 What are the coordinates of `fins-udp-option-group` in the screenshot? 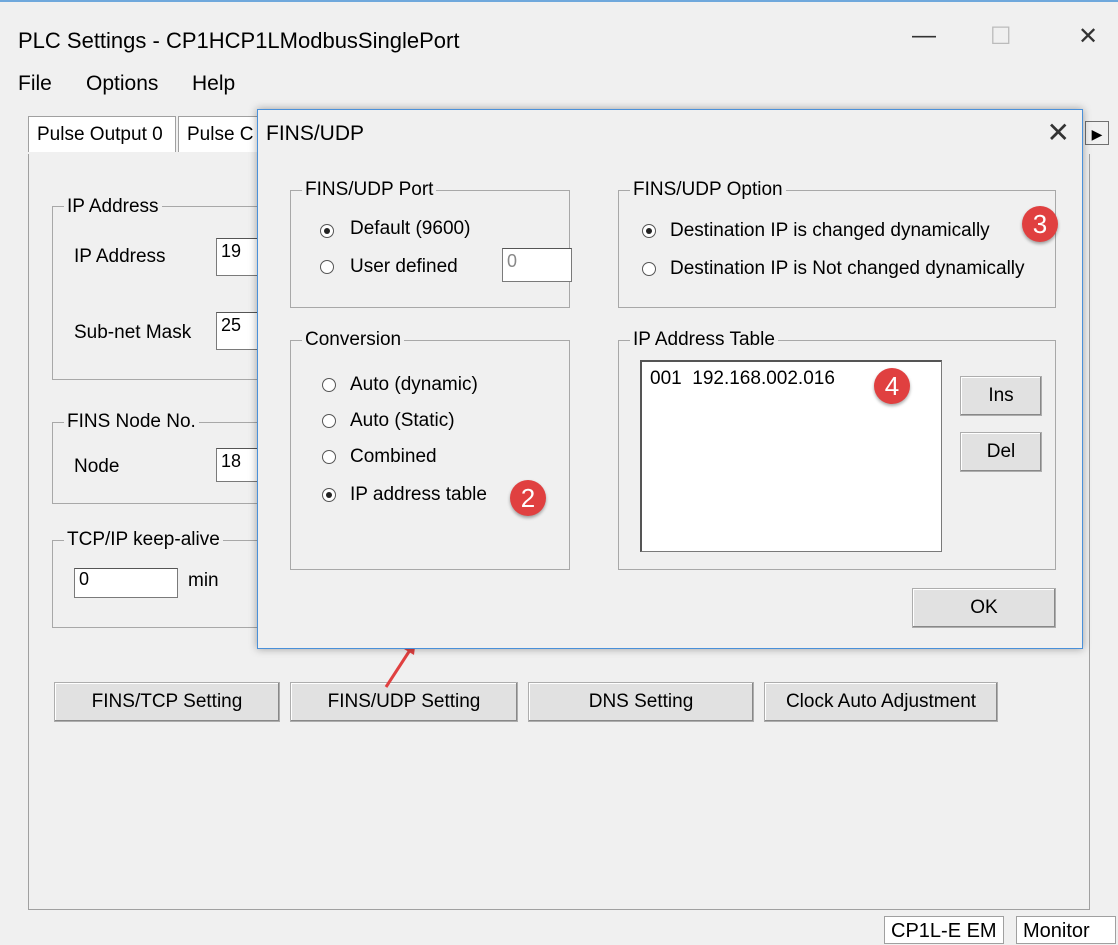 It's located at (837, 249).